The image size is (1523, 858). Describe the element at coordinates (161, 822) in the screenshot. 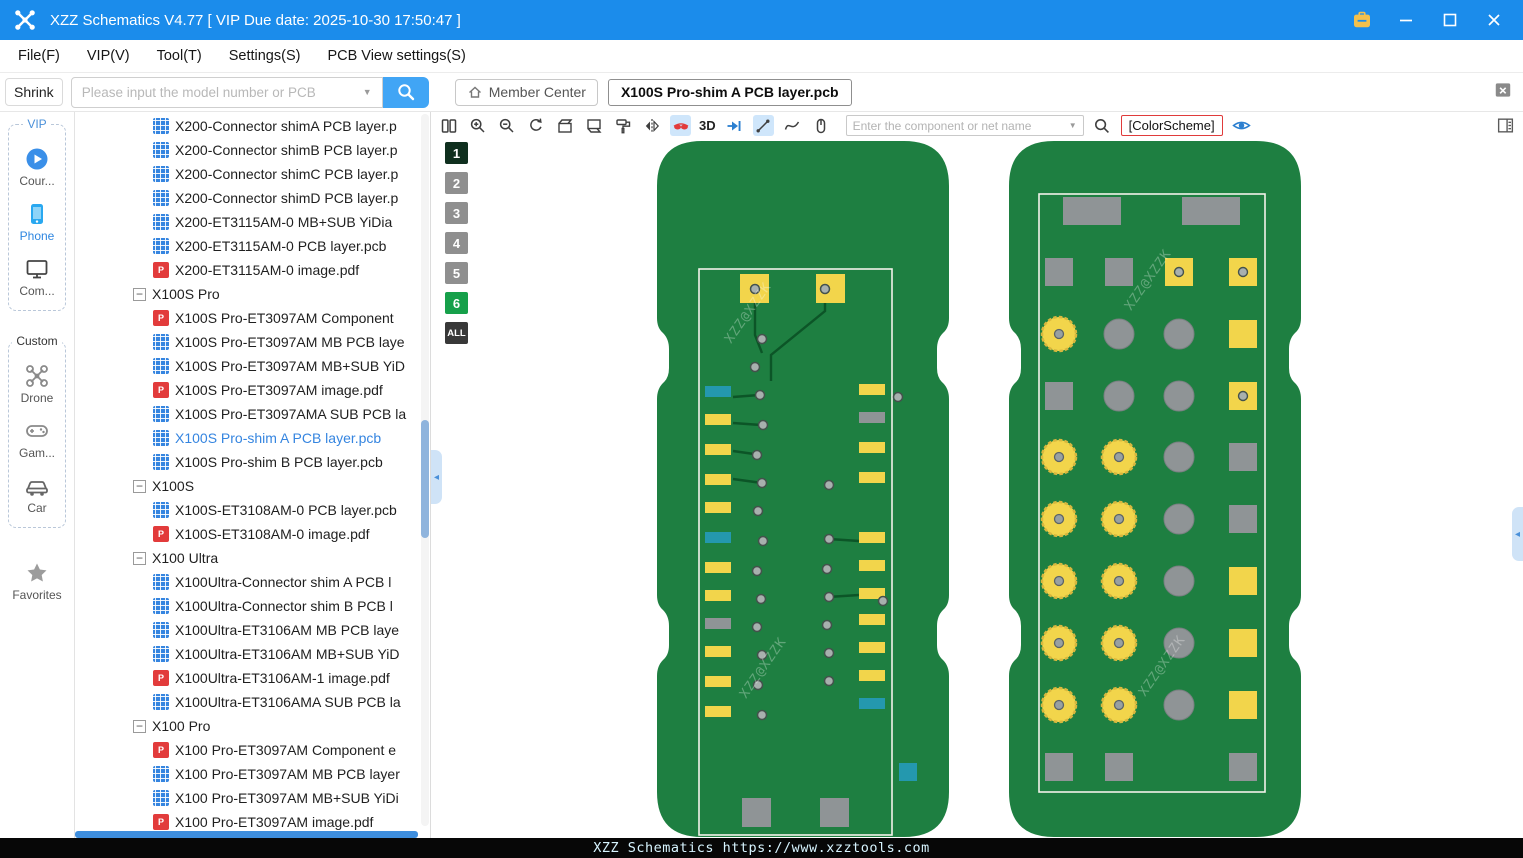

I see `pdf-file-icon: P` at that location.